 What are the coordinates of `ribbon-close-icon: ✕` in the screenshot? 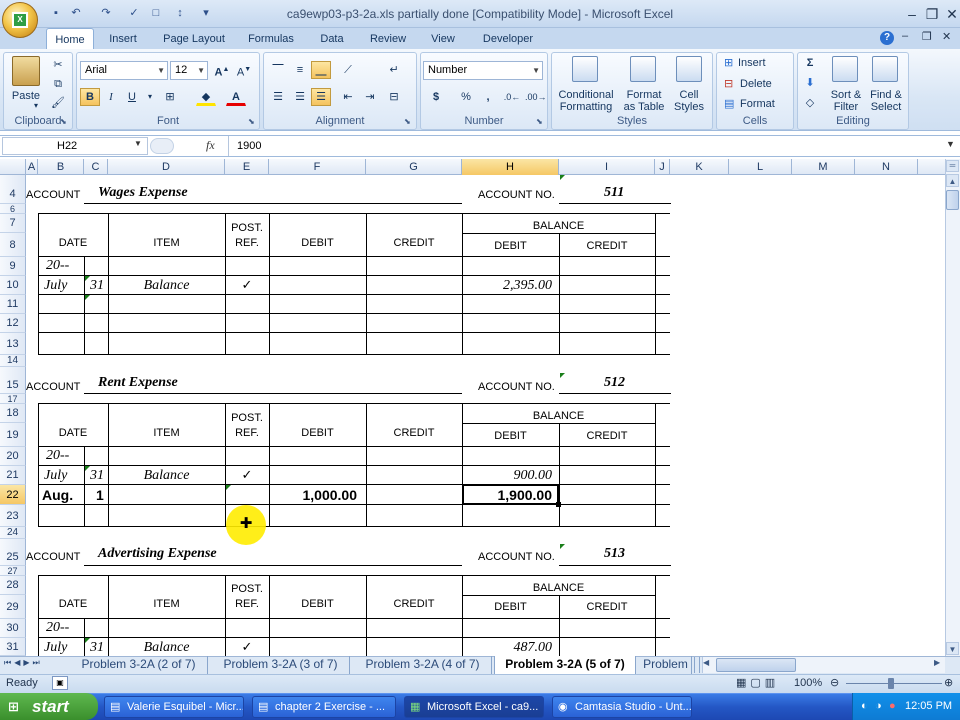 It's located at (946, 36).